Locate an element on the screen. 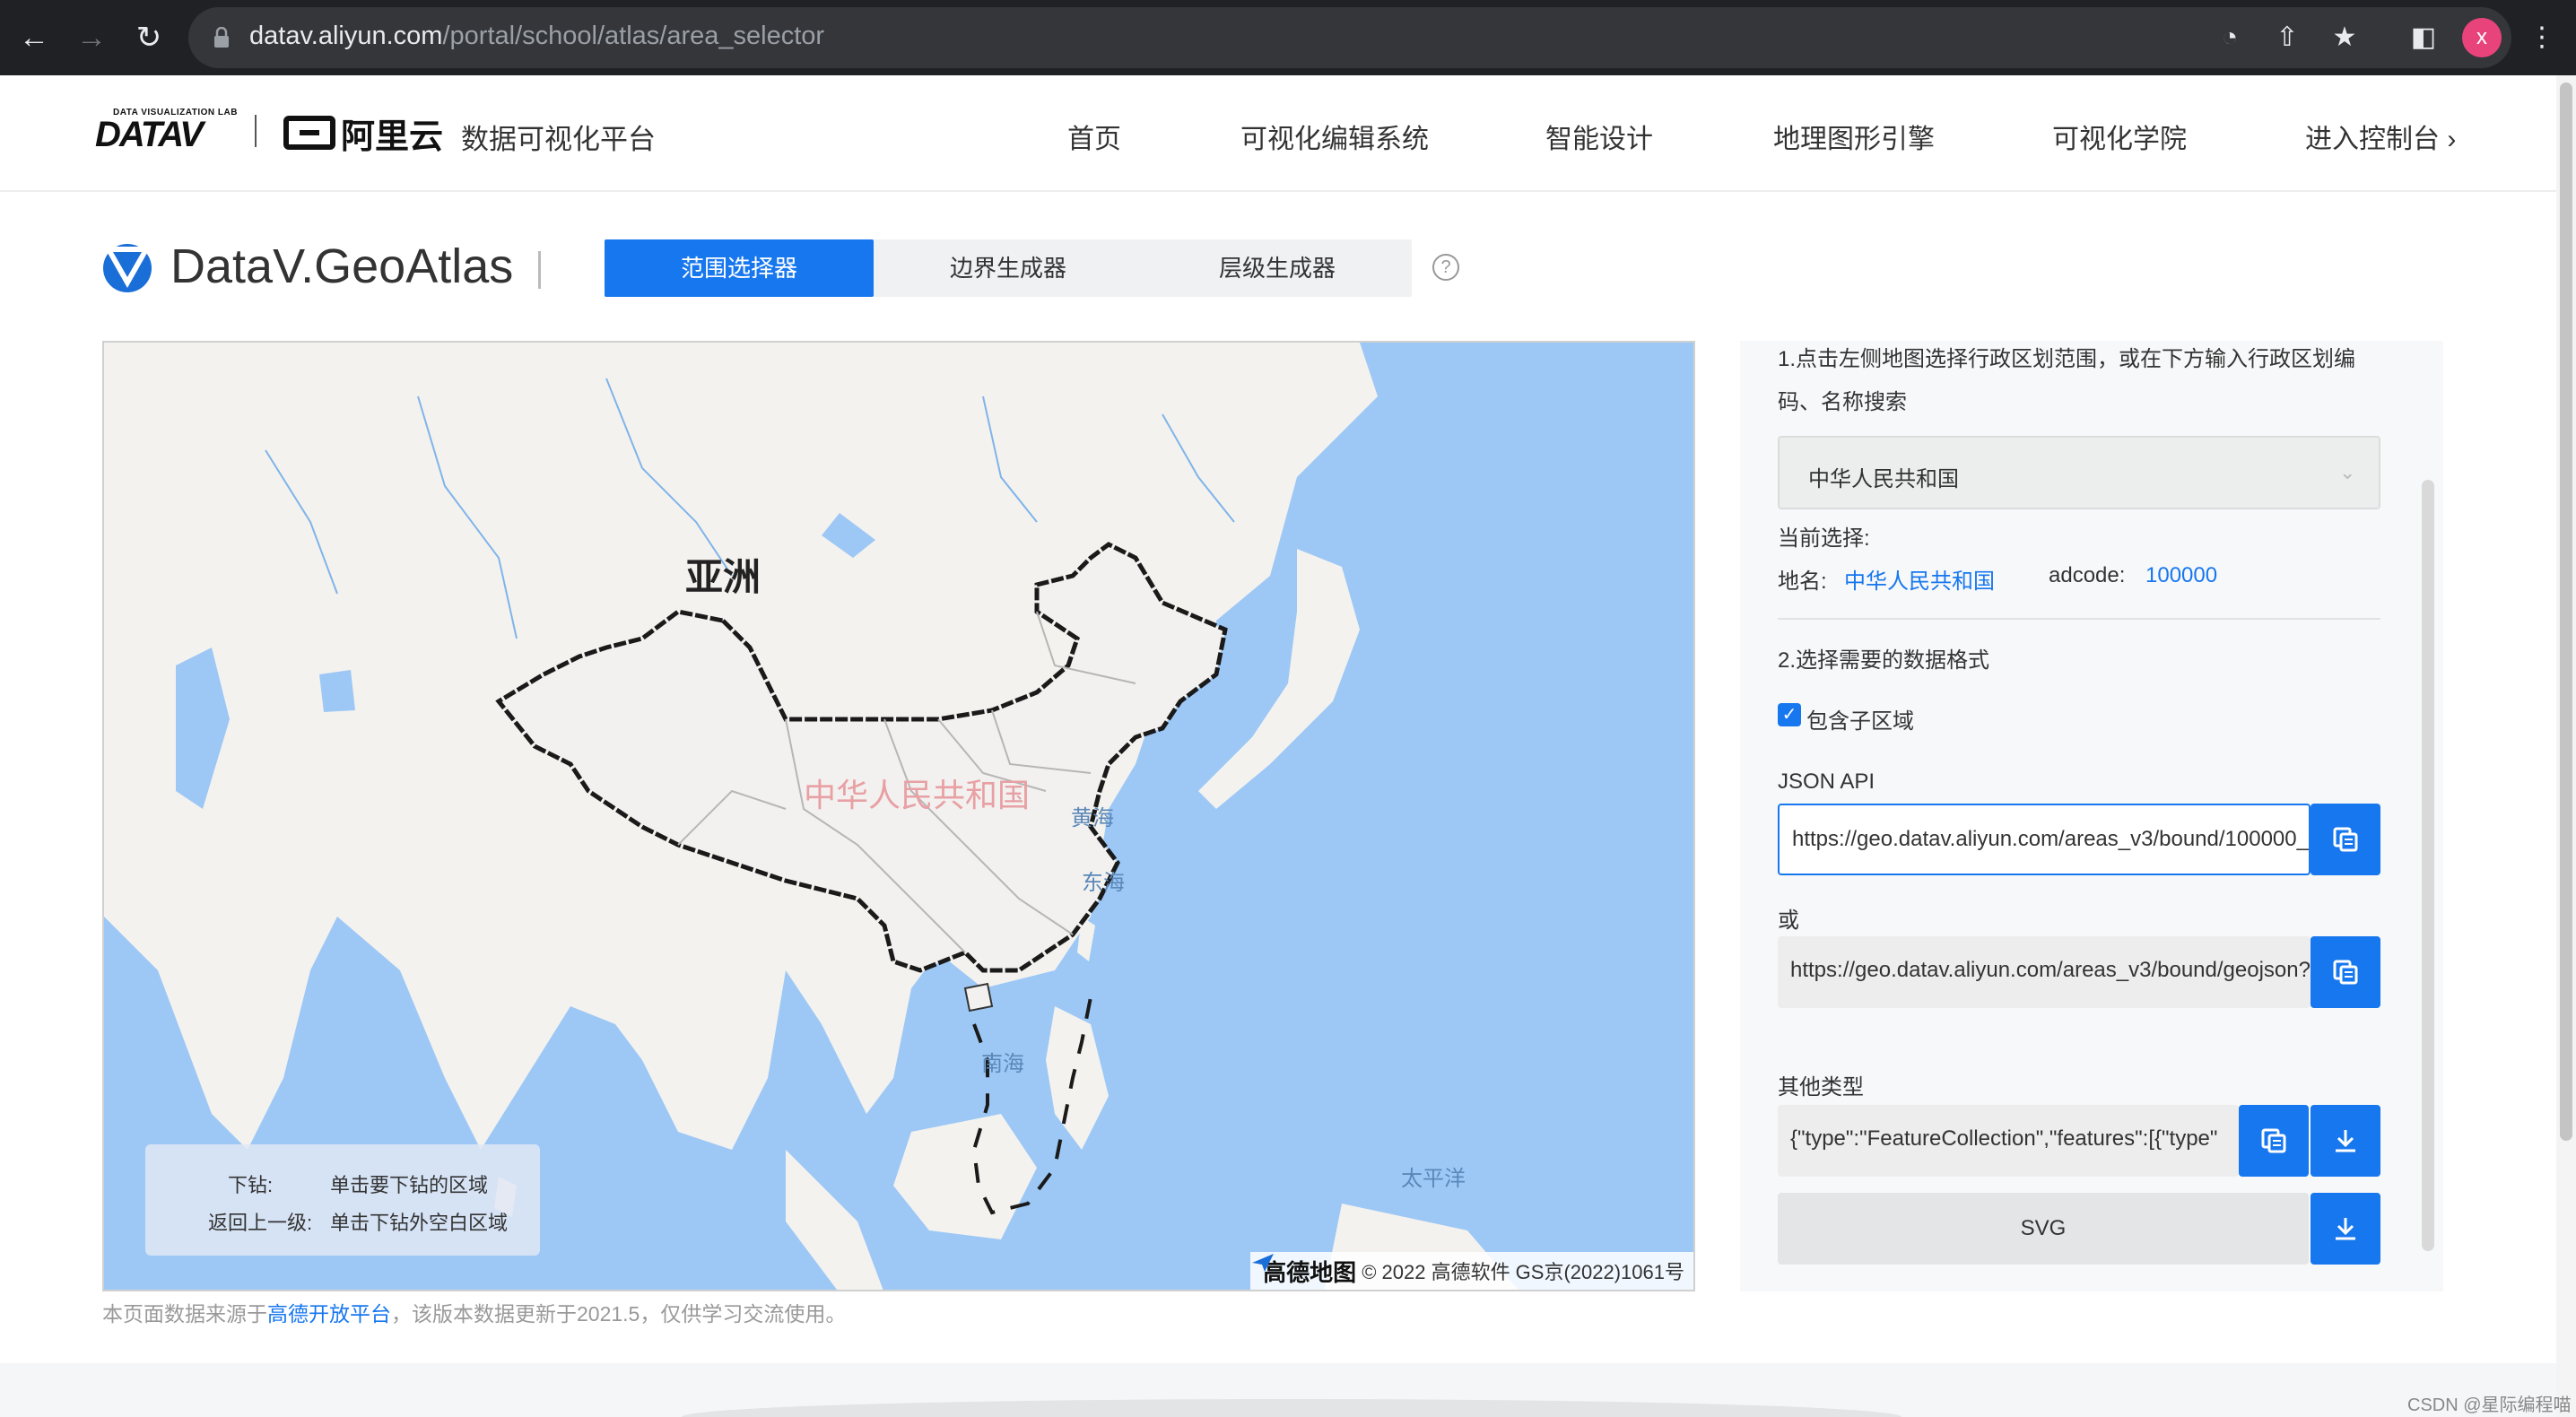 The width and height of the screenshot is (2576, 1417). data-source-note: 本页面数据来源于高德开放平台，该版本数据更新于2021.5，仅供学习交流使用。 is located at coordinates (474, 1312).